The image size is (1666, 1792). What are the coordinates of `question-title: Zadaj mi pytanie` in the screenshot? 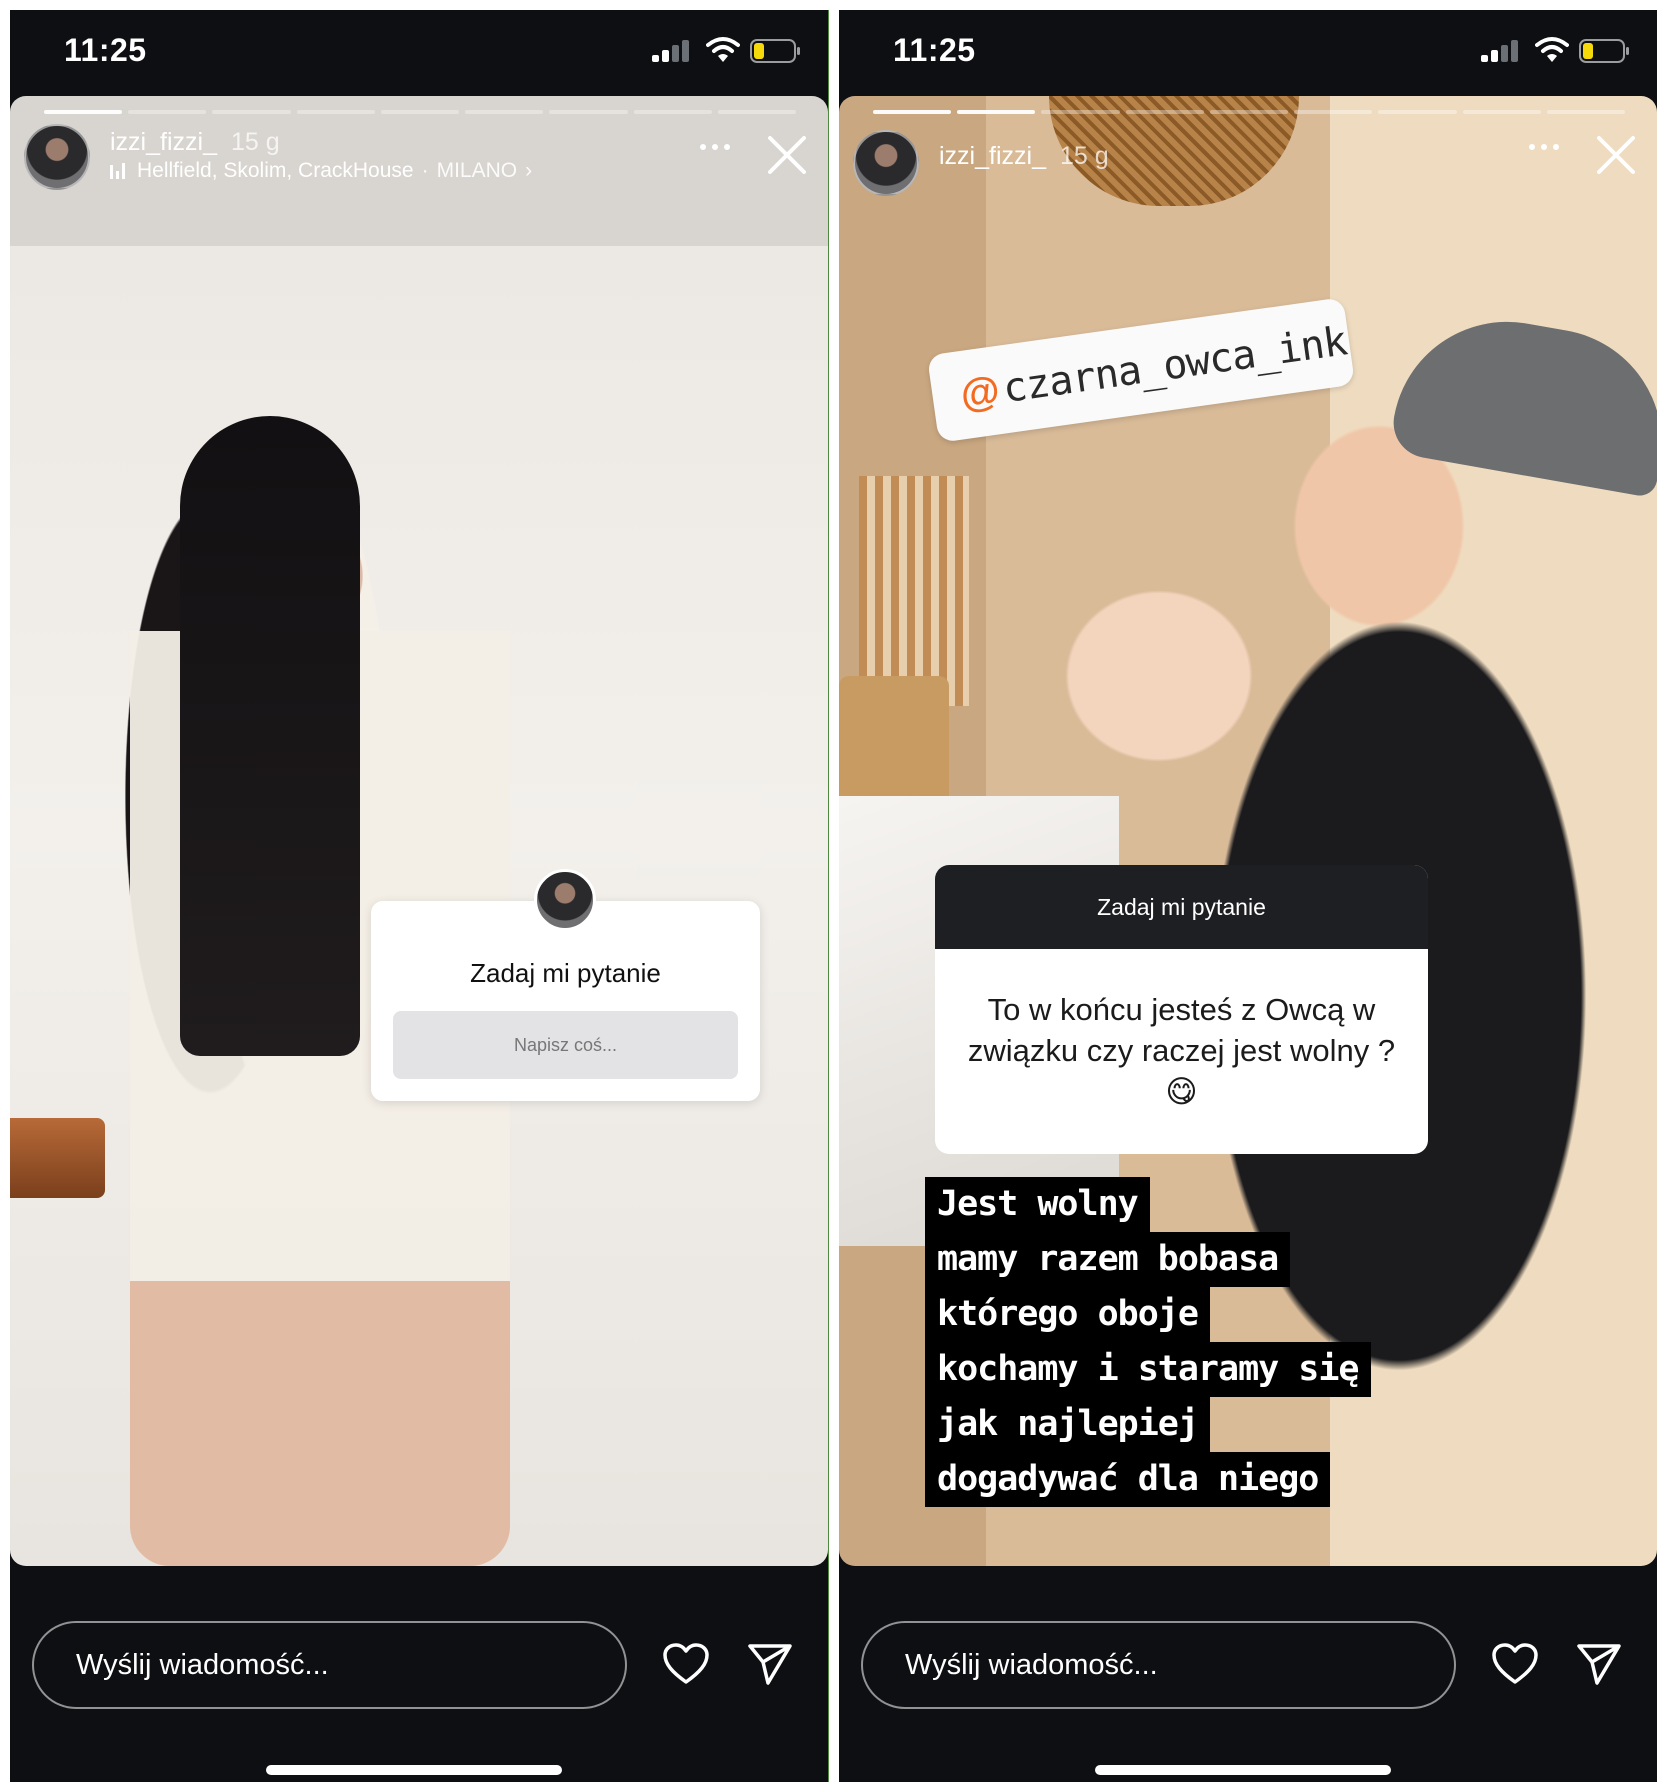 It's located at (565, 973).